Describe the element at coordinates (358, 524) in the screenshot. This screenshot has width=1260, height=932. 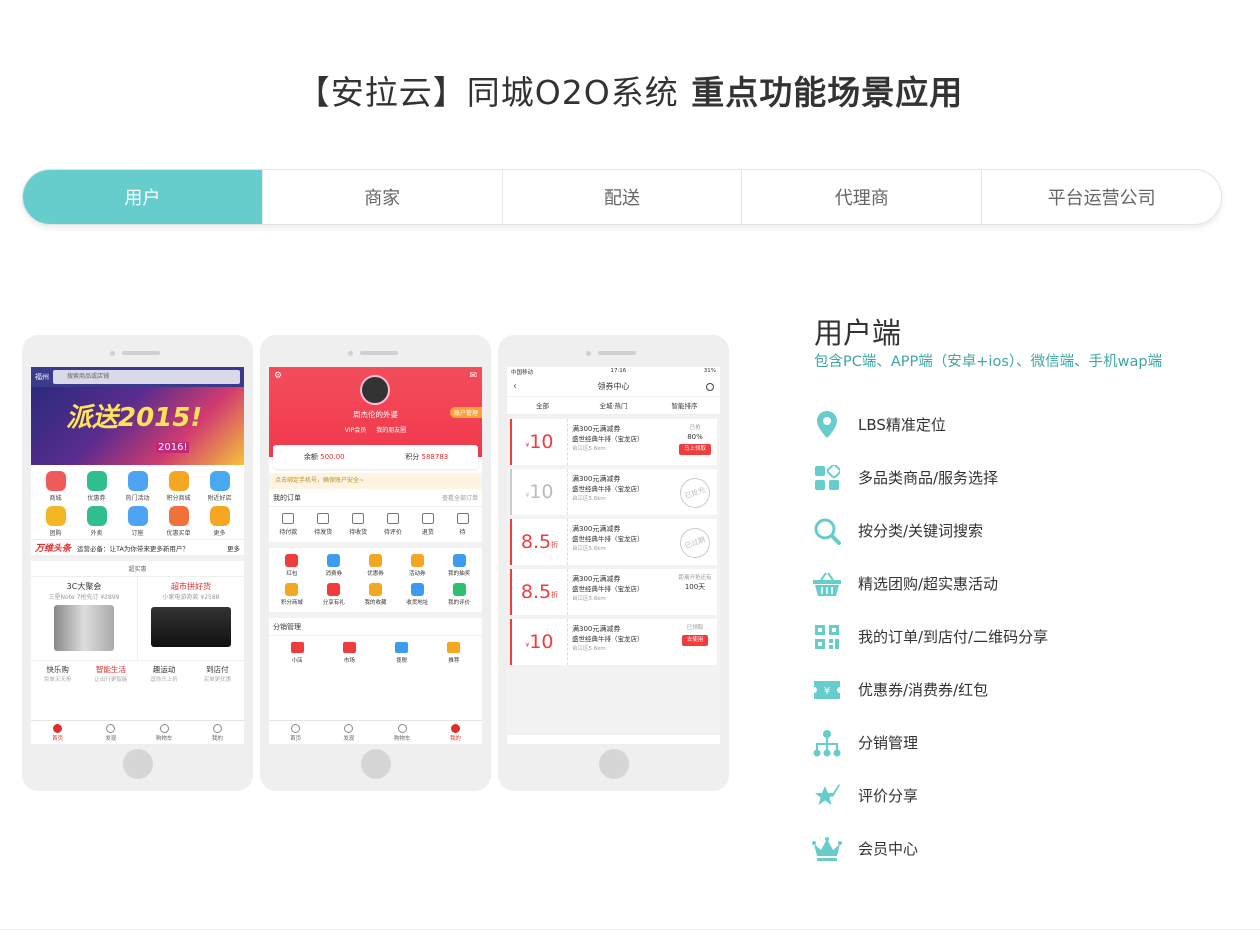
I see `order-status-item: 待收货` at that location.